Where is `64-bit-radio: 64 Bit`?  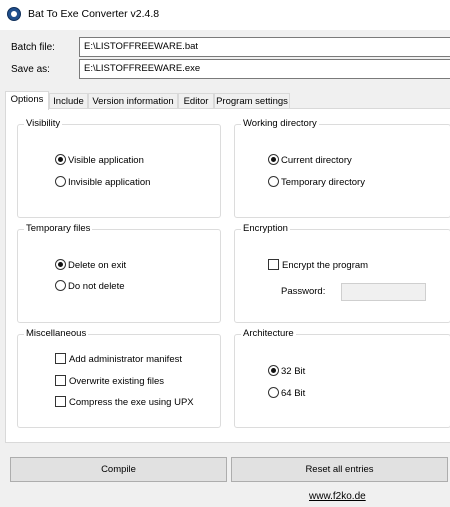 64-bit-radio: 64 Bit is located at coordinates (286, 393).